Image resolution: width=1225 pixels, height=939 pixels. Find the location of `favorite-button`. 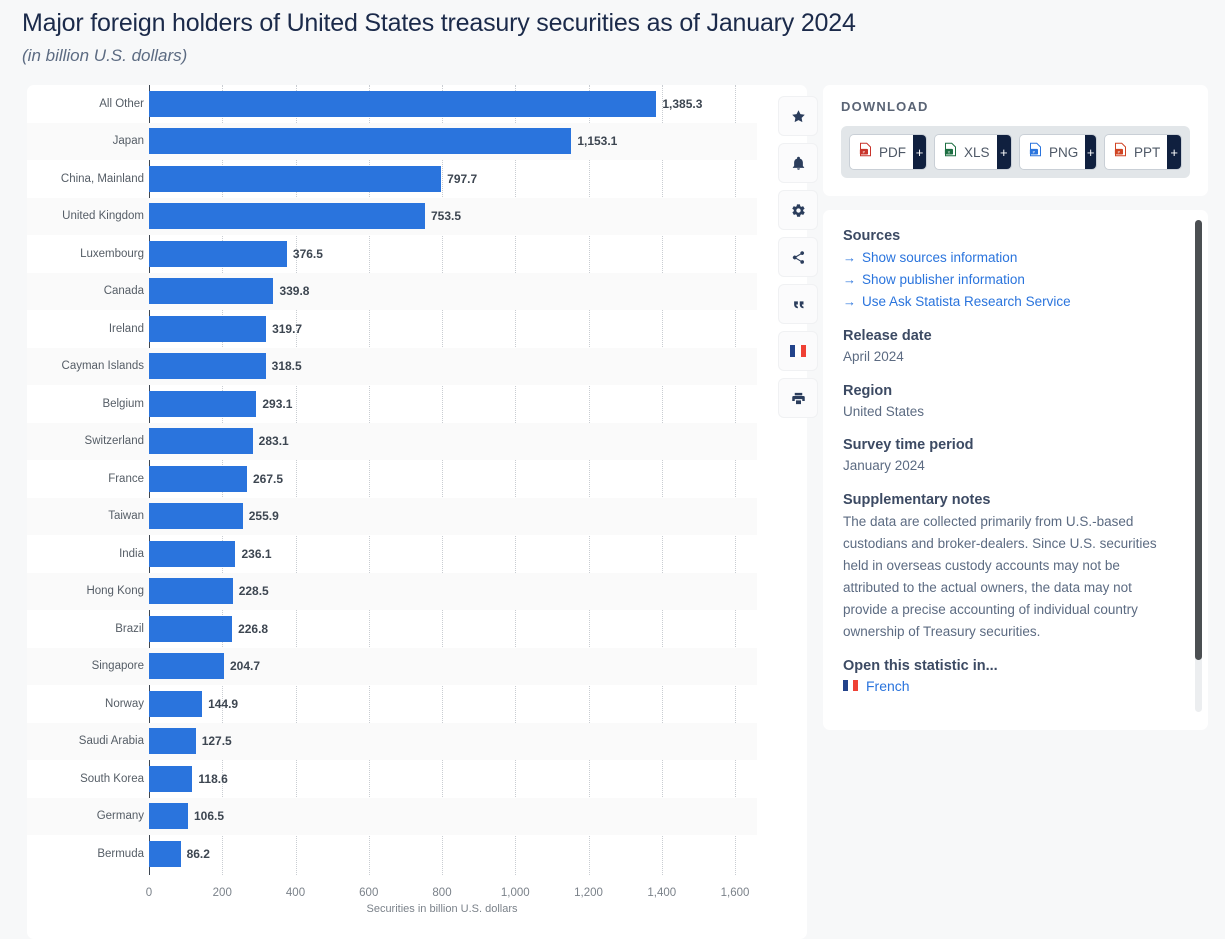

favorite-button is located at coordinates (798, 116).